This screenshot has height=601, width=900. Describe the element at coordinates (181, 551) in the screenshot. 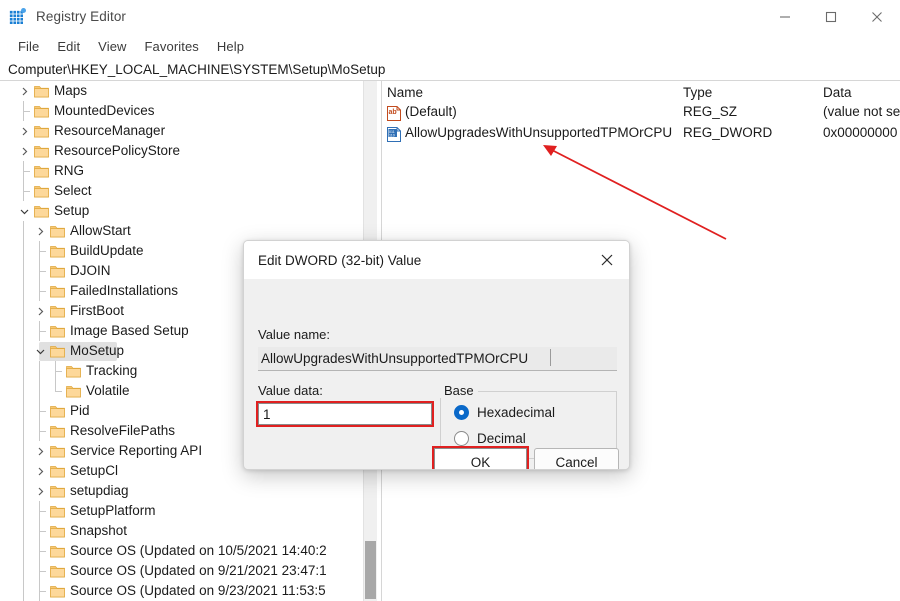

I see `tree-item-source-os-updated-on-10-5-2021-14-40-2: Source OS (Updated on 10/5/2021 14:40:2` at that location.